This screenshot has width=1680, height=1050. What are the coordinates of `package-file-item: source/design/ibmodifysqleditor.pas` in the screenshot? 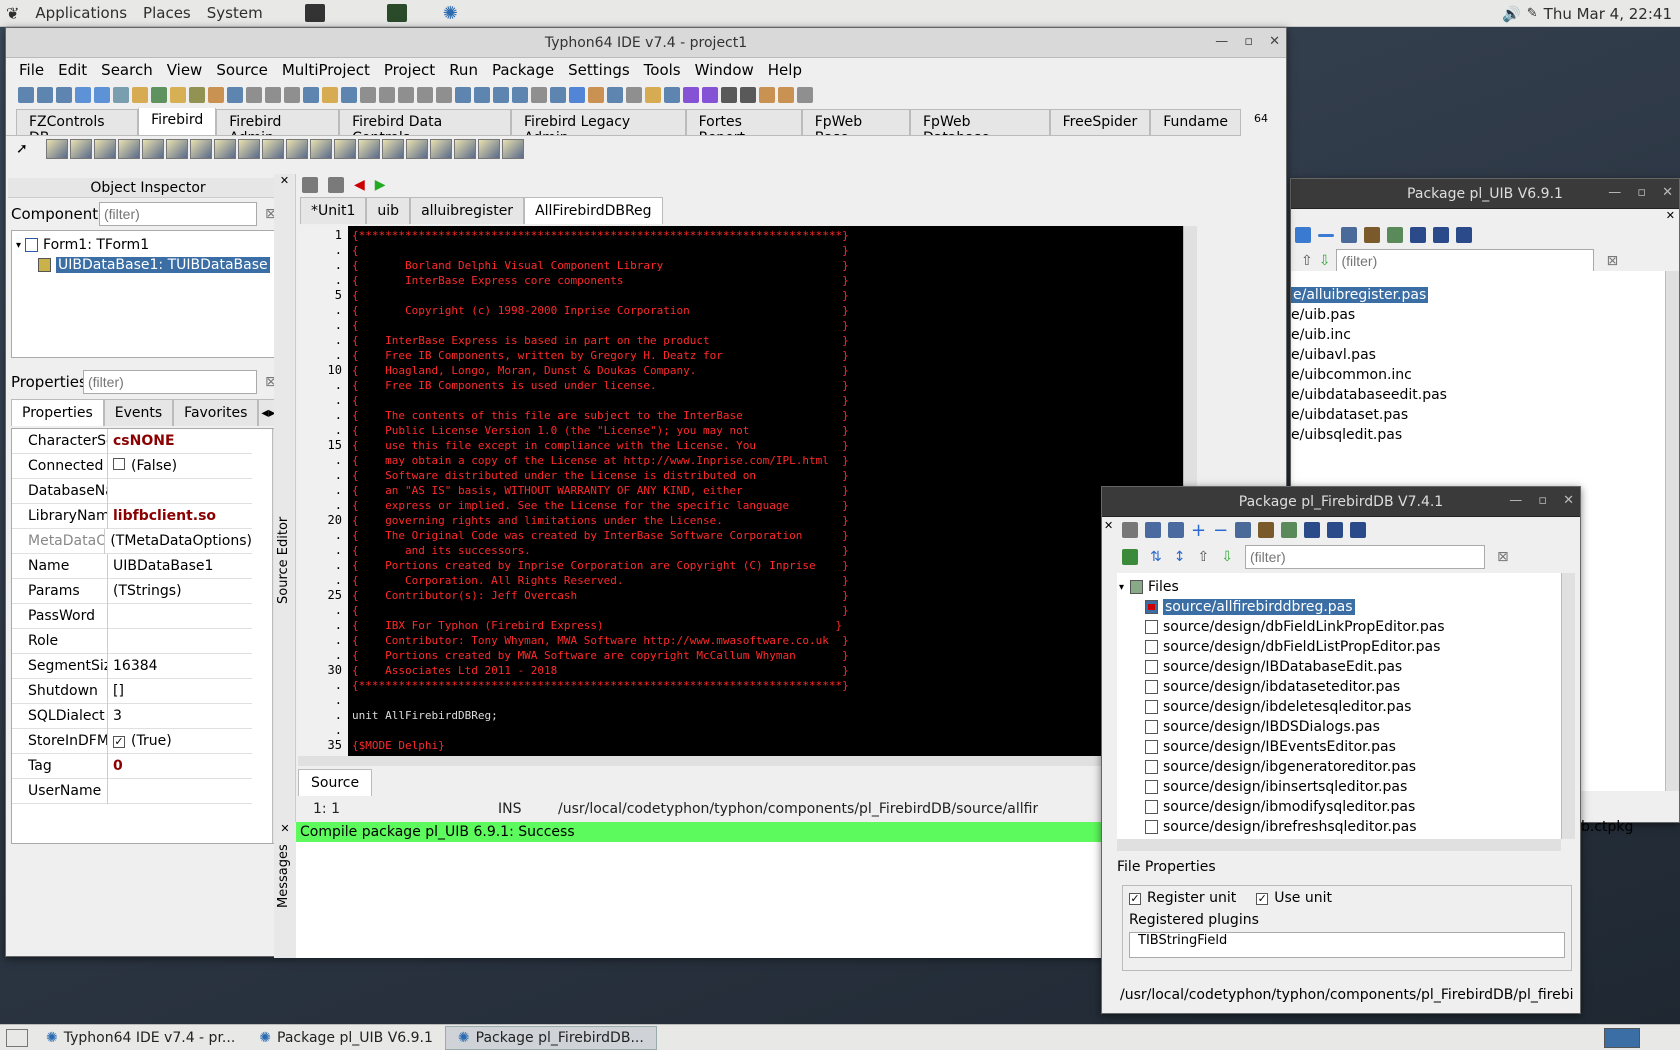 It's located at (1339, 807).